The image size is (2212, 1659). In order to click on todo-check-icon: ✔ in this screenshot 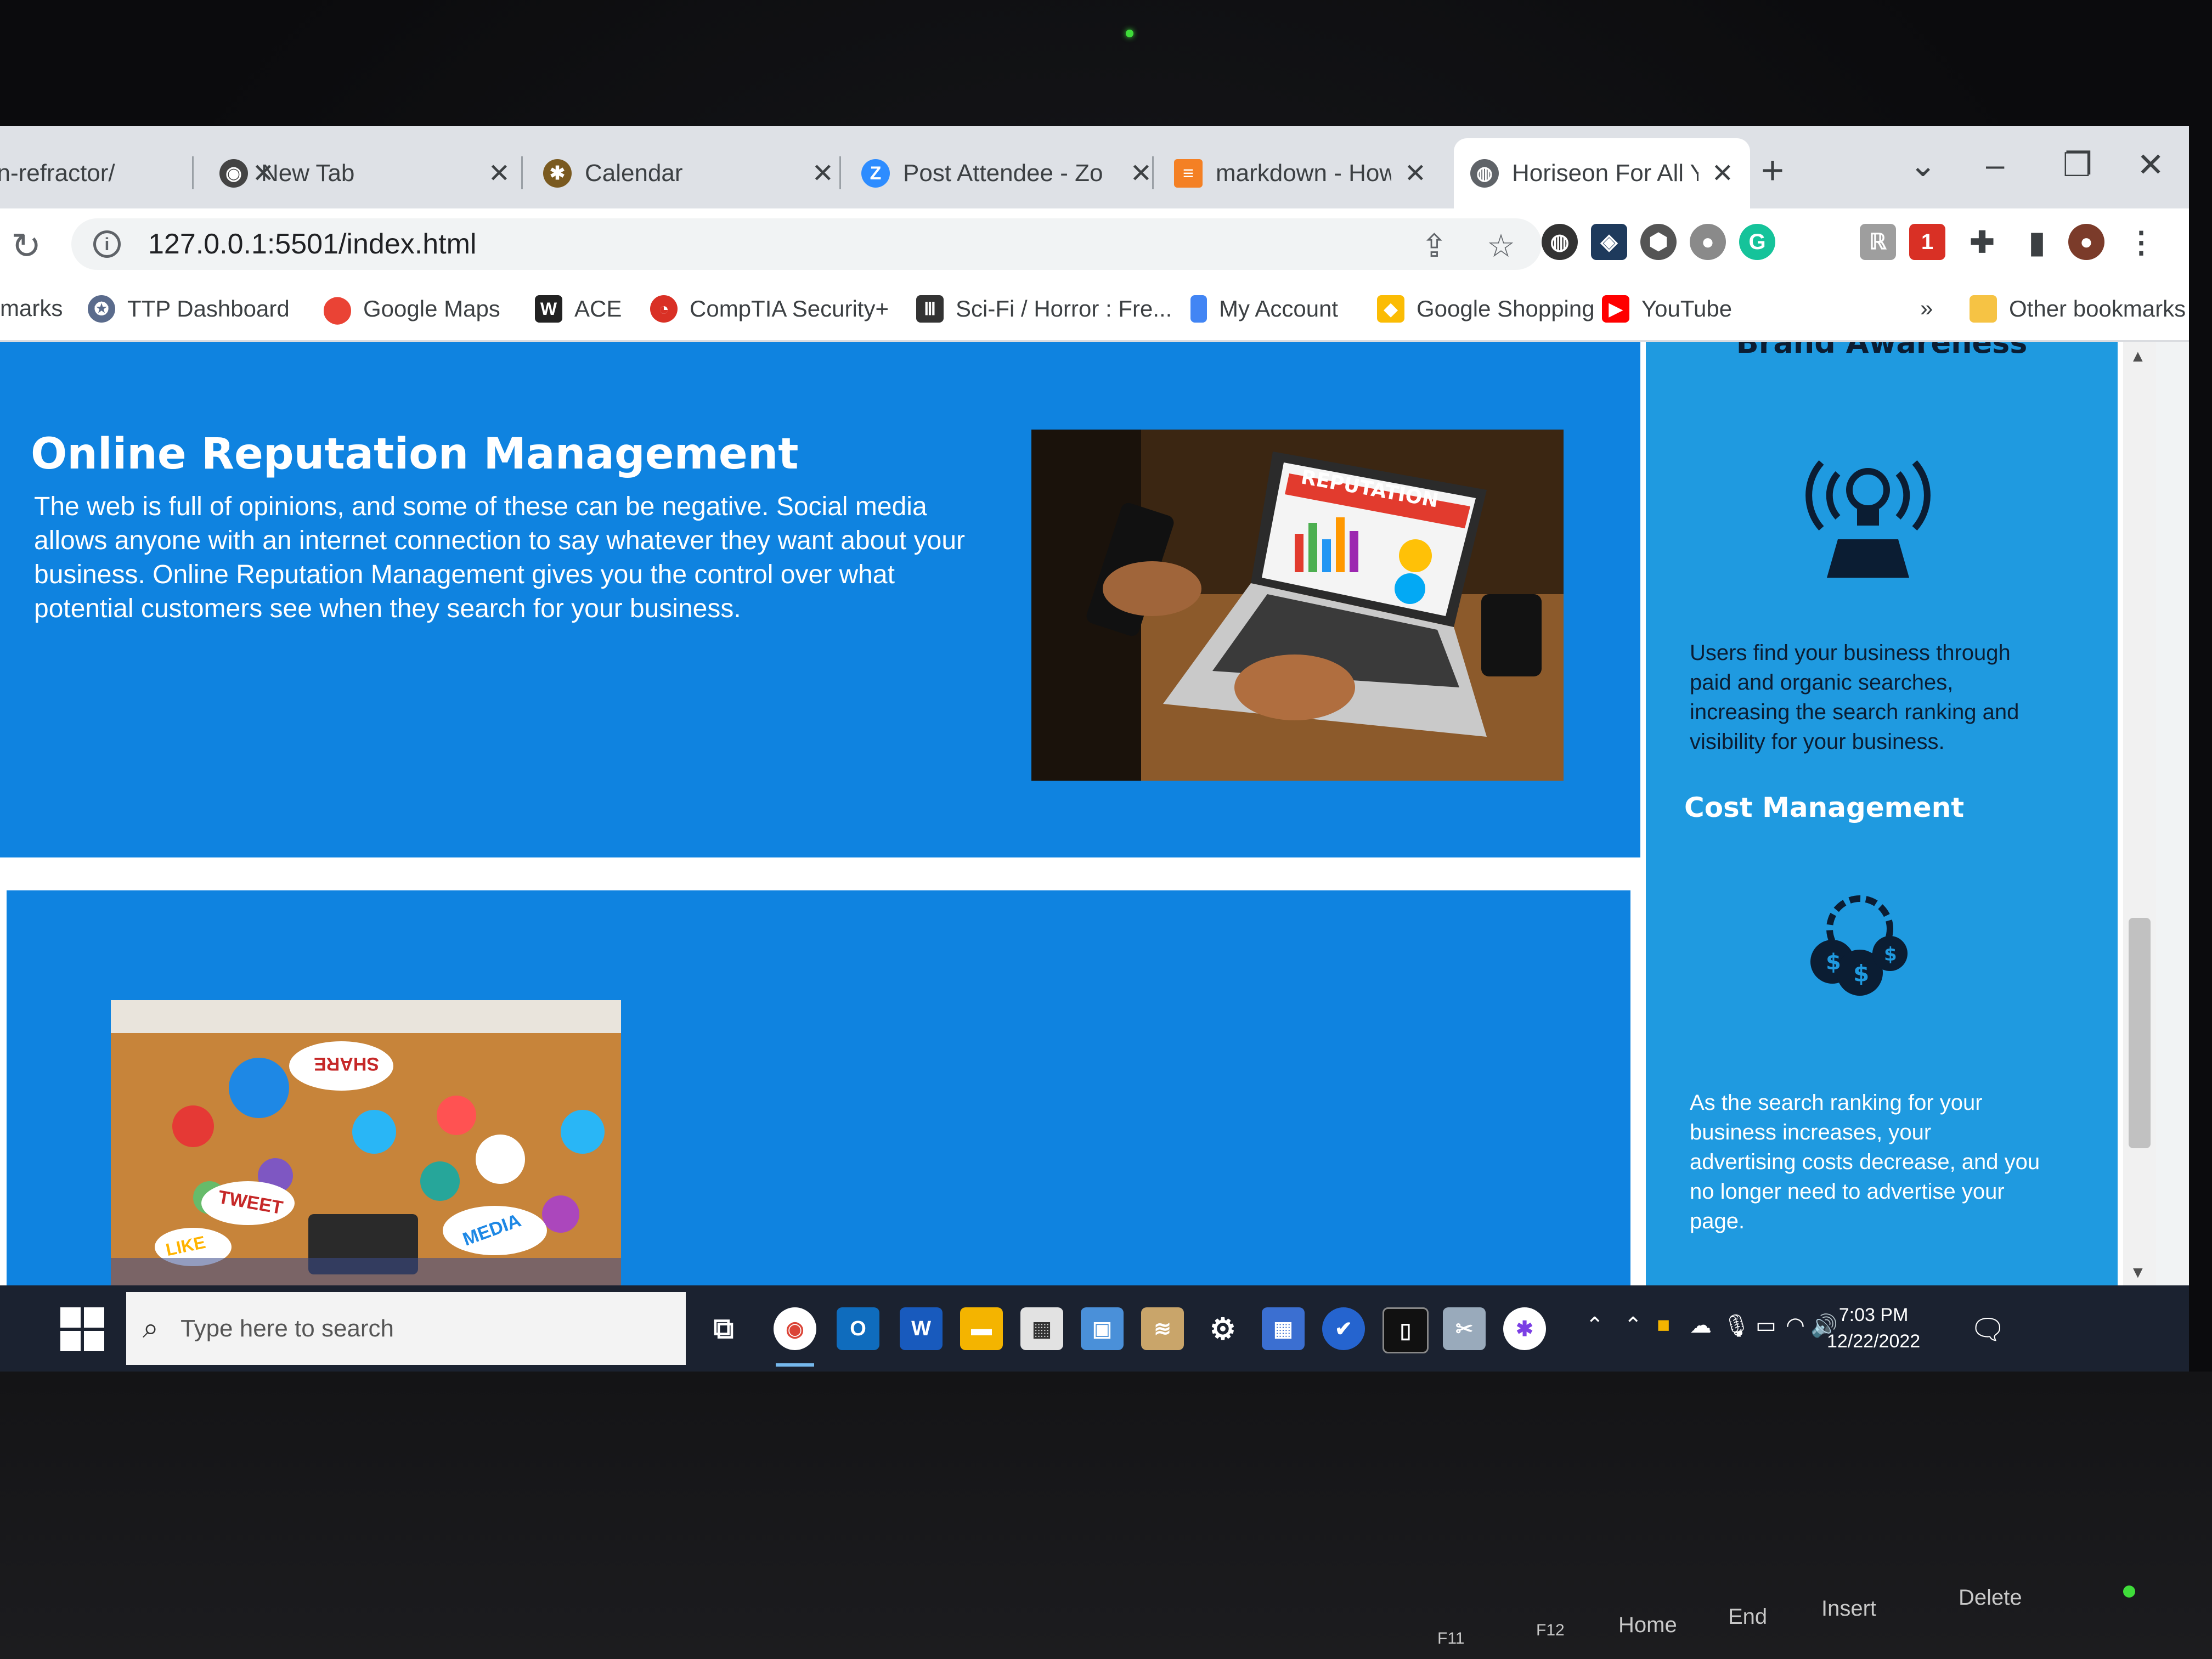, I will do `click(1343, 1328)`.